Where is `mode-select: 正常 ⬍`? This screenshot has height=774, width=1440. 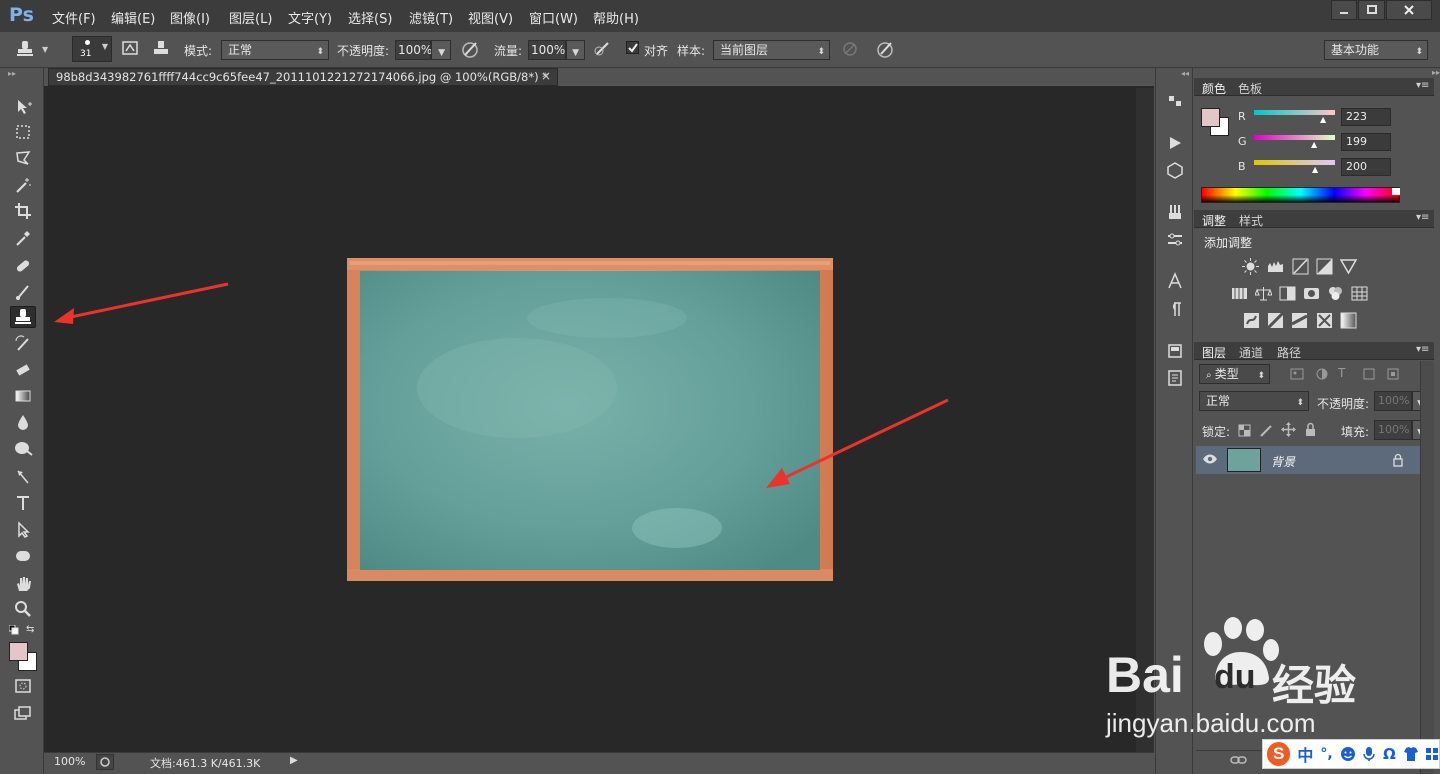
mode-select: 正常 ⬍ is located at coordinates (275, 50).